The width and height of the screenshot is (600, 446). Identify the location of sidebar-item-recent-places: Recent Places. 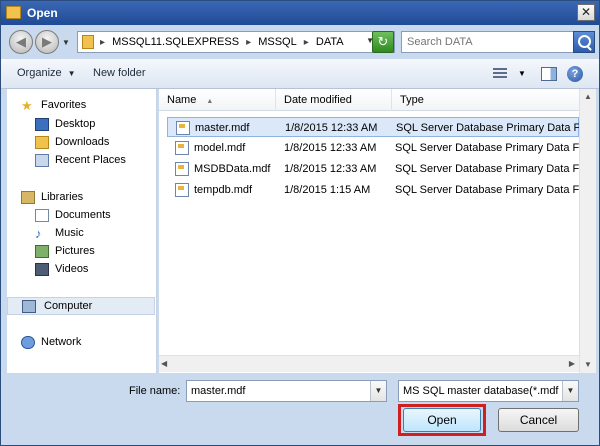
(92, 161).